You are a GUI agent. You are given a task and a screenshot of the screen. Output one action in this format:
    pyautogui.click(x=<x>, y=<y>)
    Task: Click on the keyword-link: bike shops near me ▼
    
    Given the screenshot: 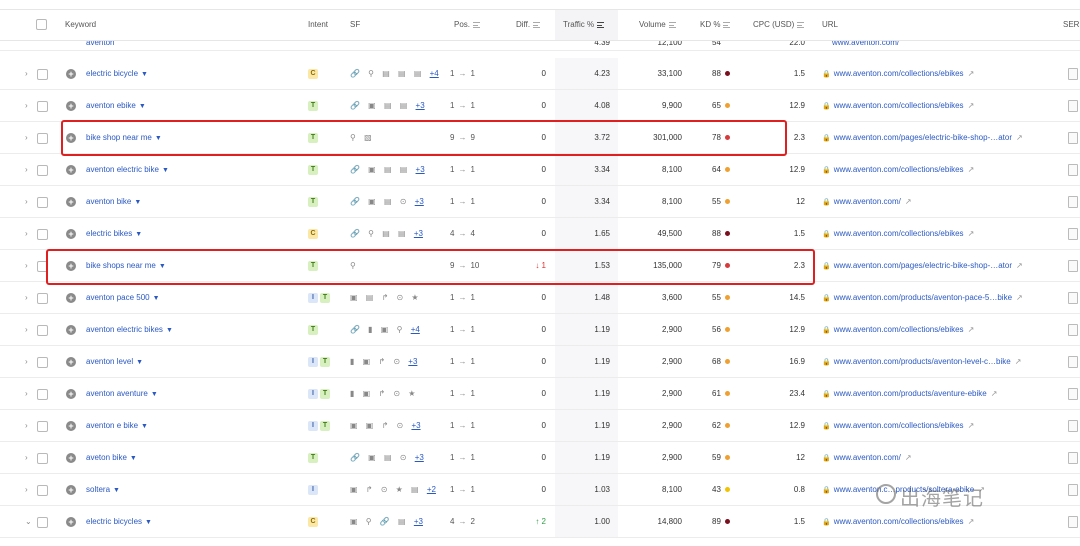 What is the action you would take?
    pyautogui.click(x=126, y=266)
    